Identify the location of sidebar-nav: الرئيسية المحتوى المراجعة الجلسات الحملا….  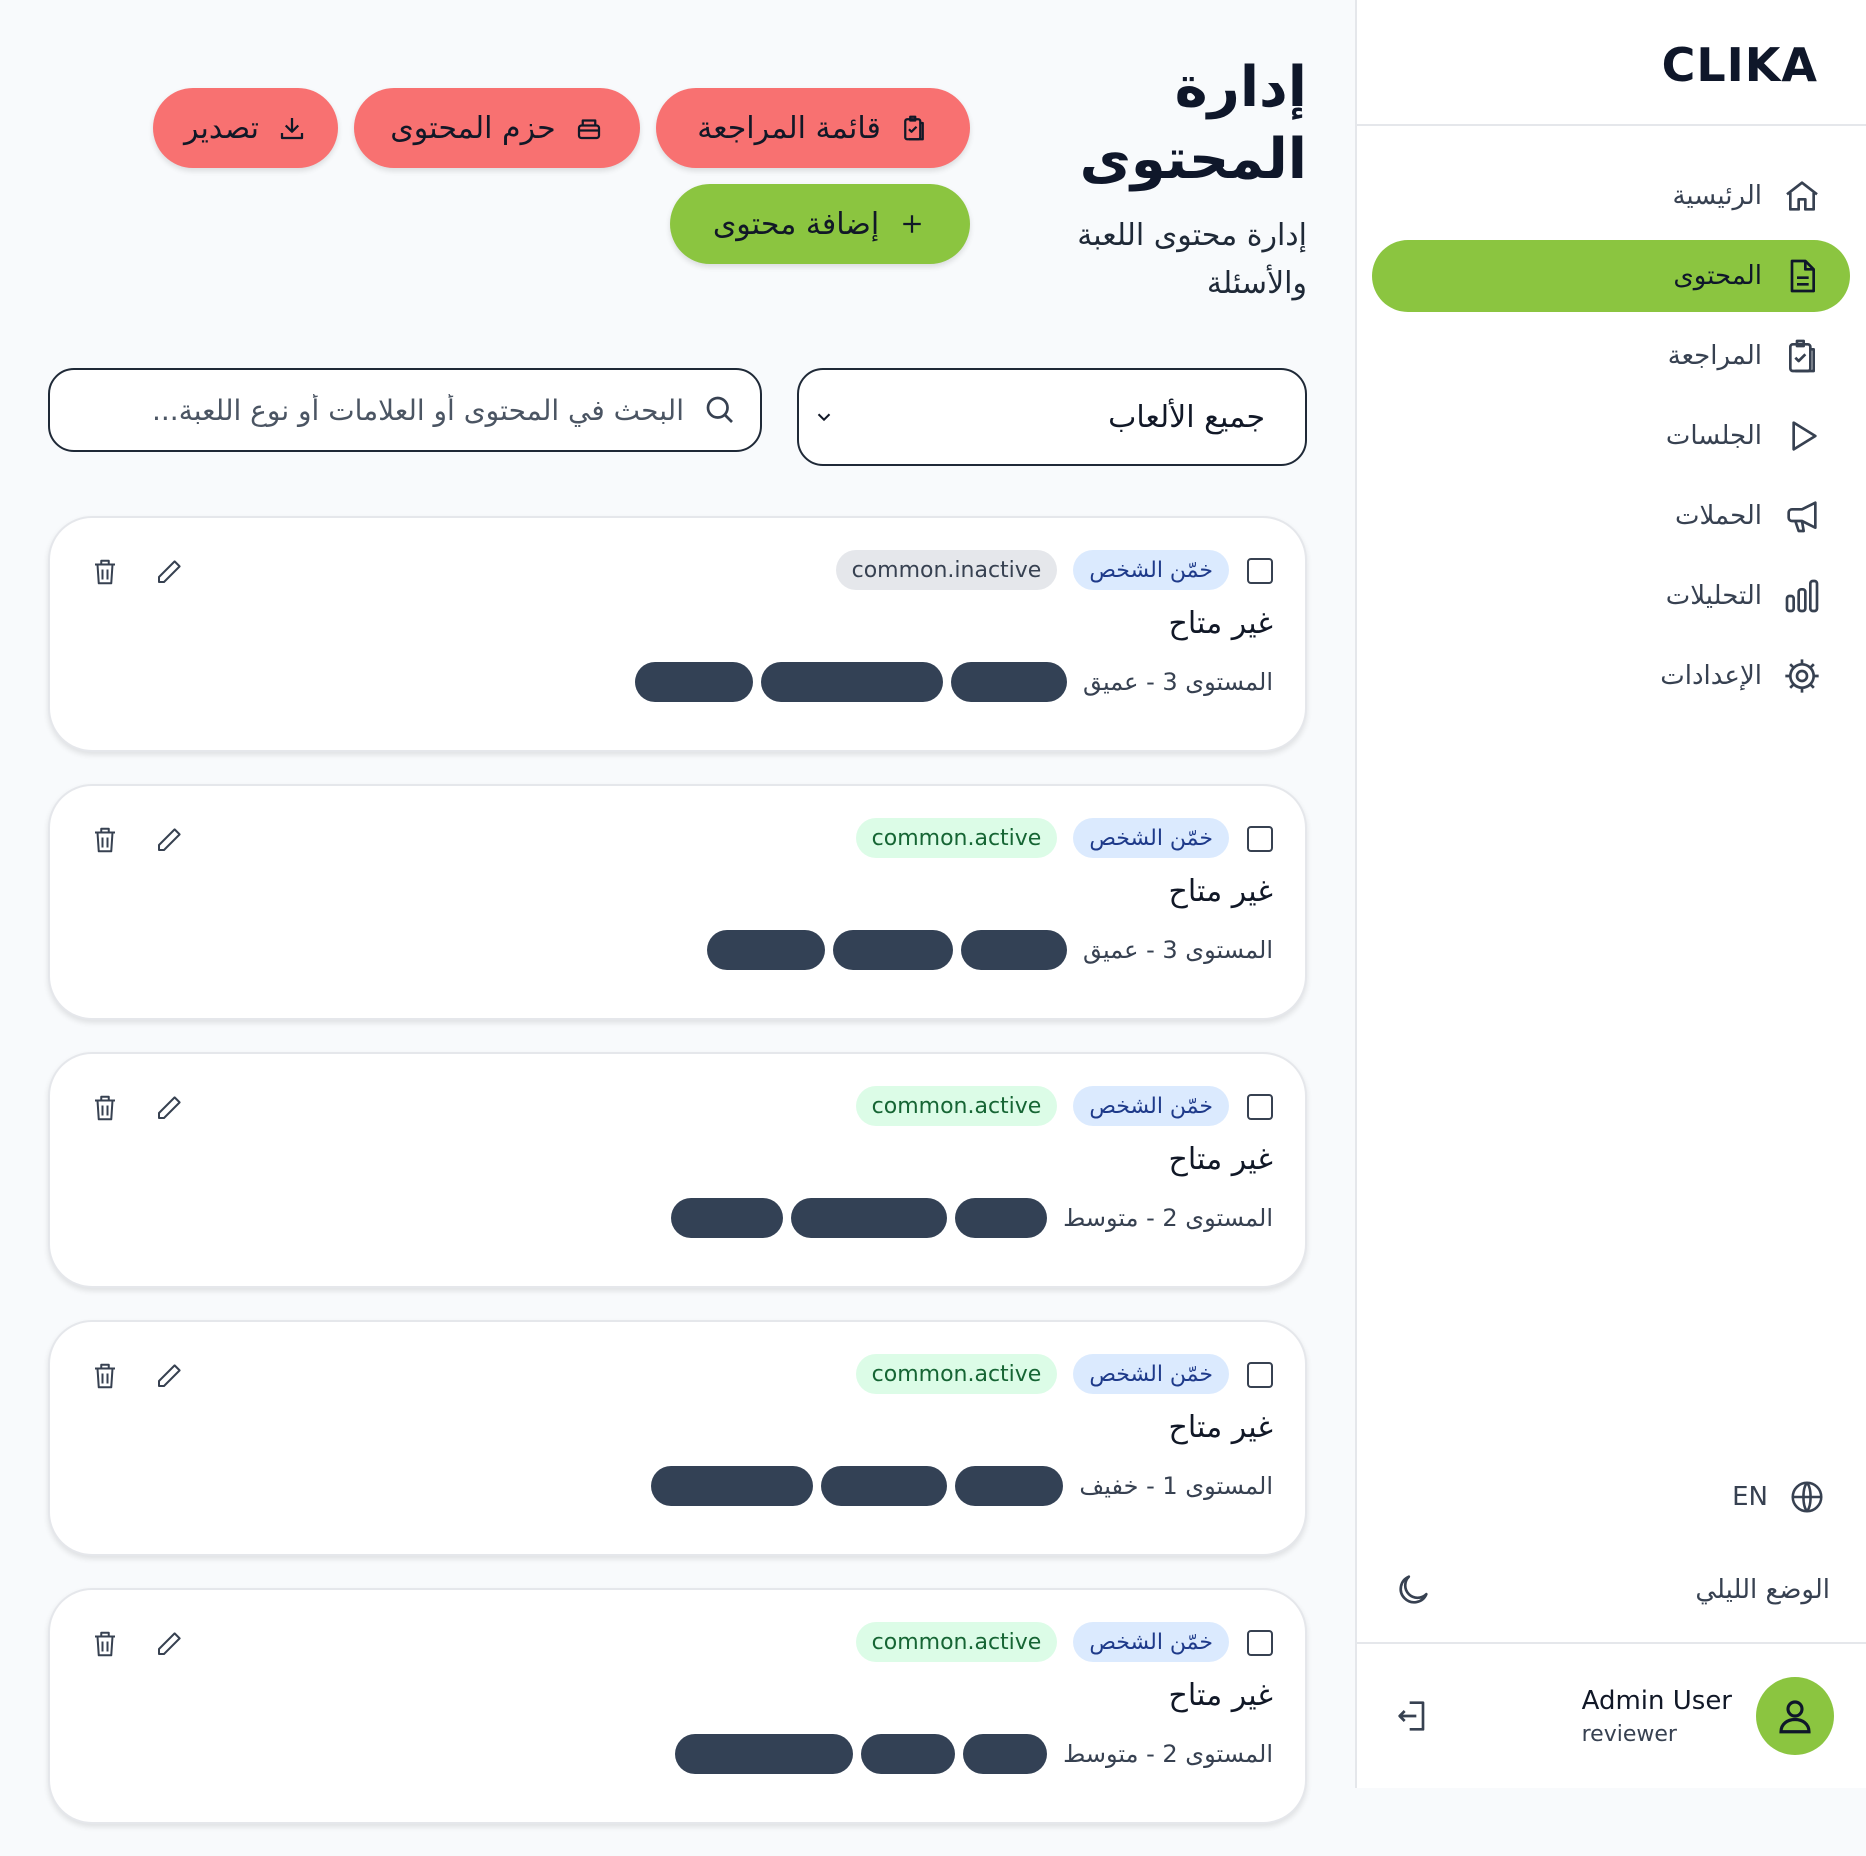
(1611, 440).